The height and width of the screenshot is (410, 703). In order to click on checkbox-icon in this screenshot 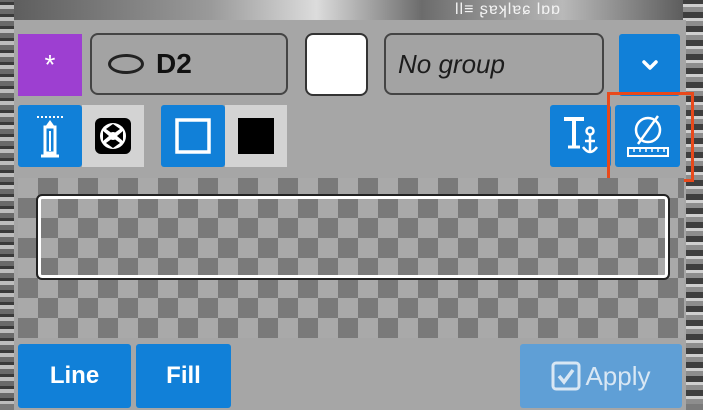, I will do `click(566, 376)`.